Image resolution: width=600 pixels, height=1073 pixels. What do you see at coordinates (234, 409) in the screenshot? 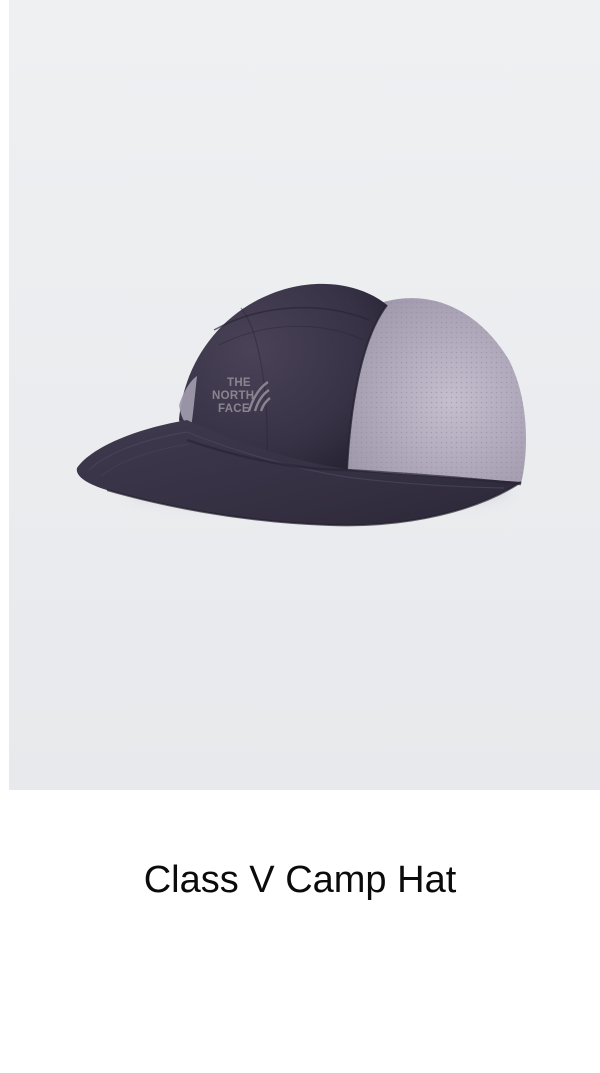
I see `svg-text: FACE` at bounding box center [234, 409].